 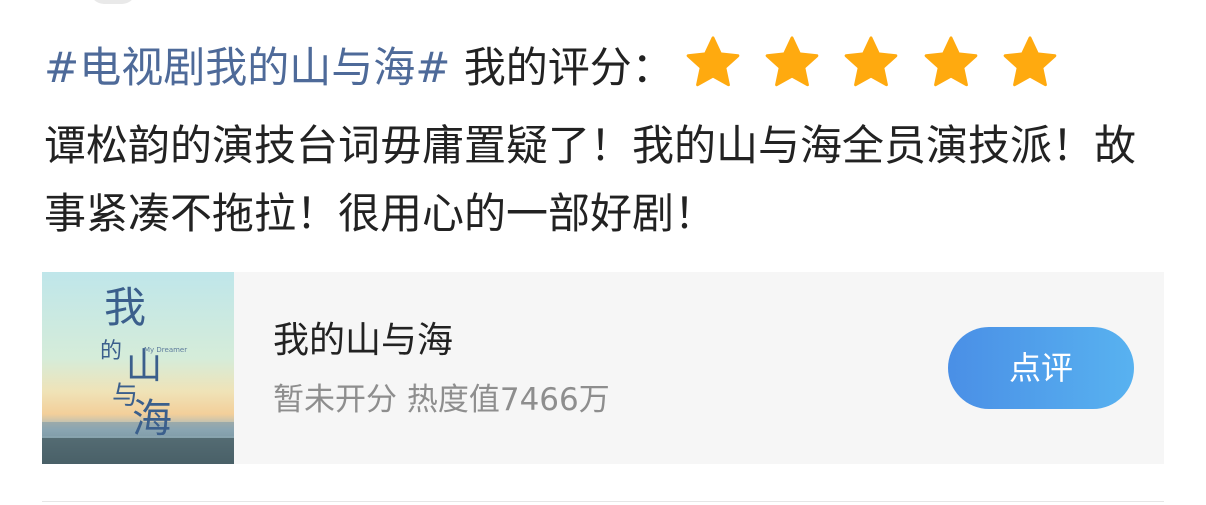 What do you see at coordinates (165, 350) in the screenshot?
I see `poster-subtitle: My Dreamer` at bounding box center [165, 350].